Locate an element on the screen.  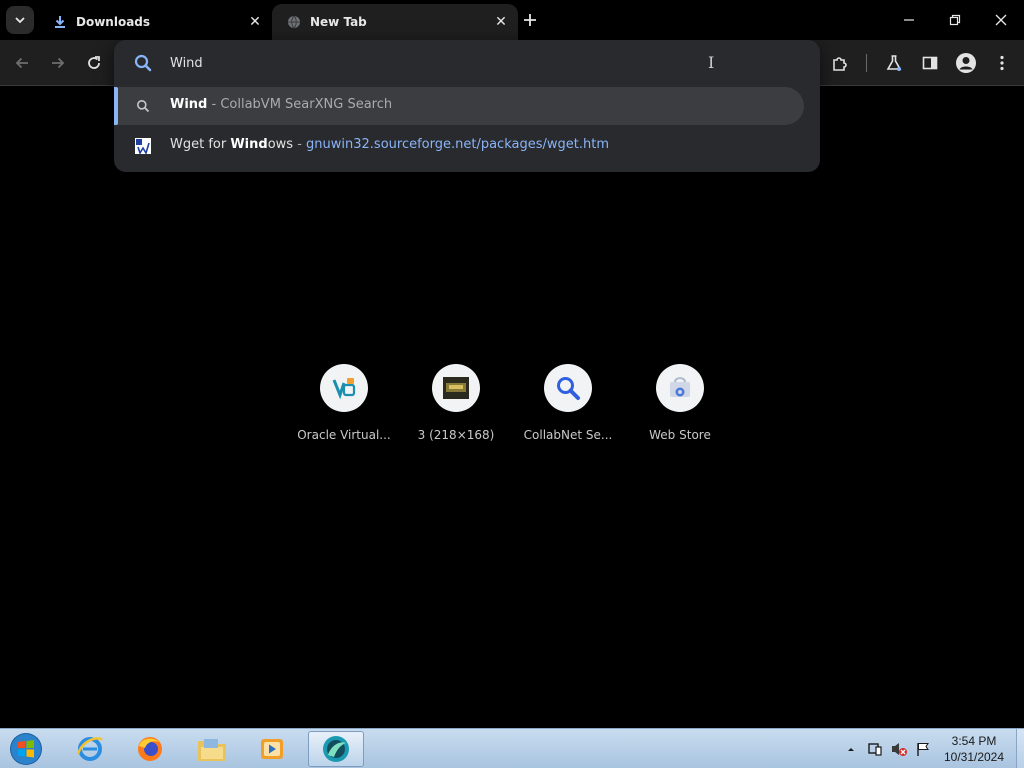
suggestion-source: CollabVM SearXNG Search is located at coordinates (306, 104).